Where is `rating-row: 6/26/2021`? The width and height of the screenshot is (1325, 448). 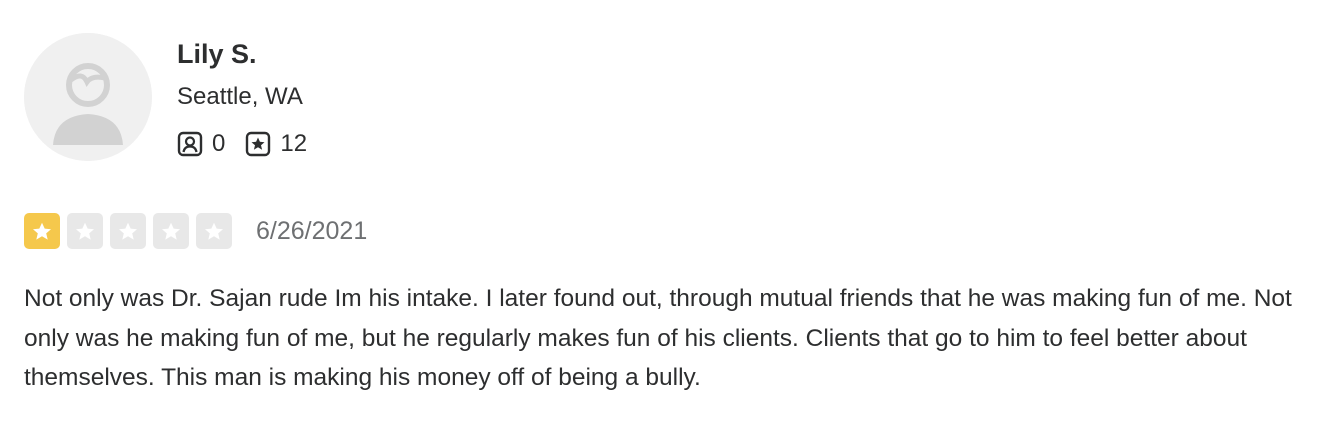
rating-row: 6/26/2021 is located at coordinates (195, 231).